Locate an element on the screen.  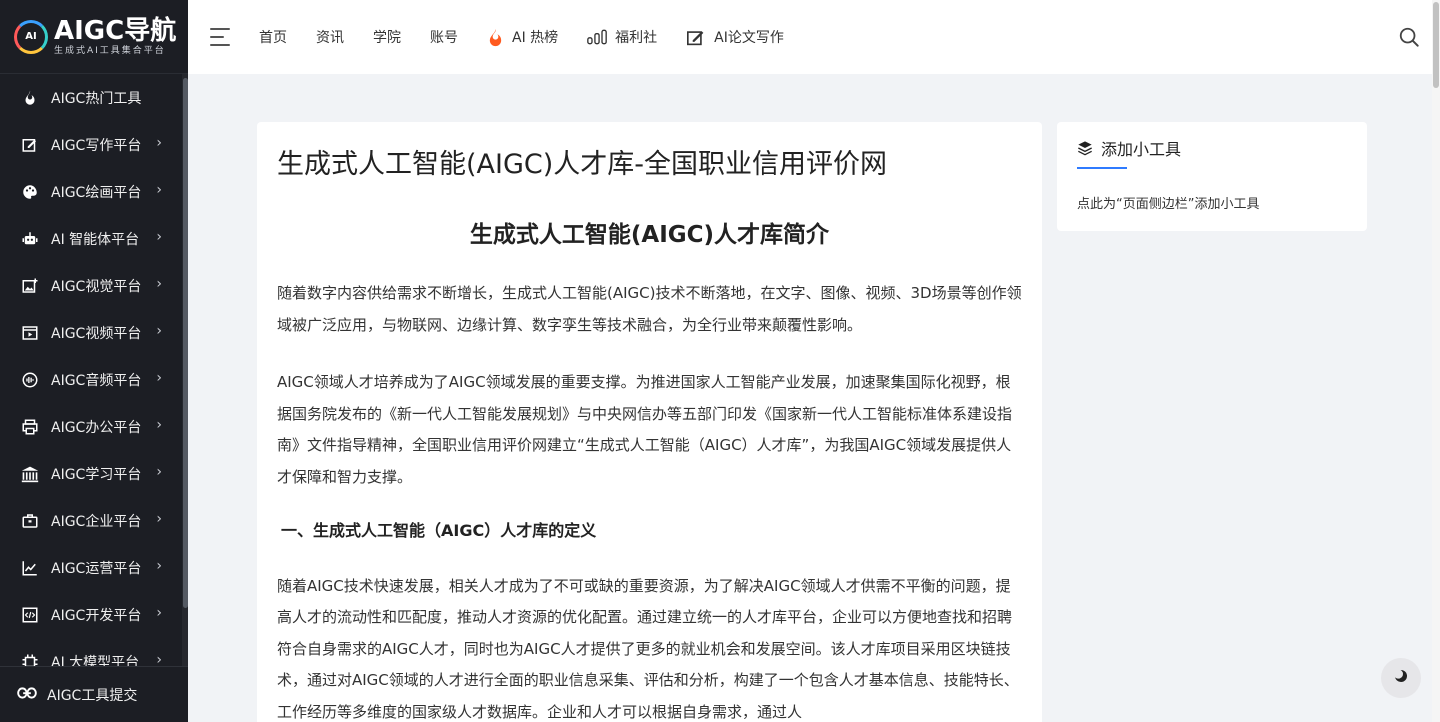
sidebar-widget: 添加小工具 点此为“页面侧边栏”添加小工具 is located at coordinates (1212, 176).